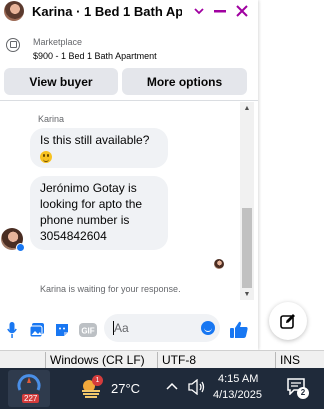  Describe the element at coordinates (242, 11) in the screenshot. I see `close-icon` at that location.